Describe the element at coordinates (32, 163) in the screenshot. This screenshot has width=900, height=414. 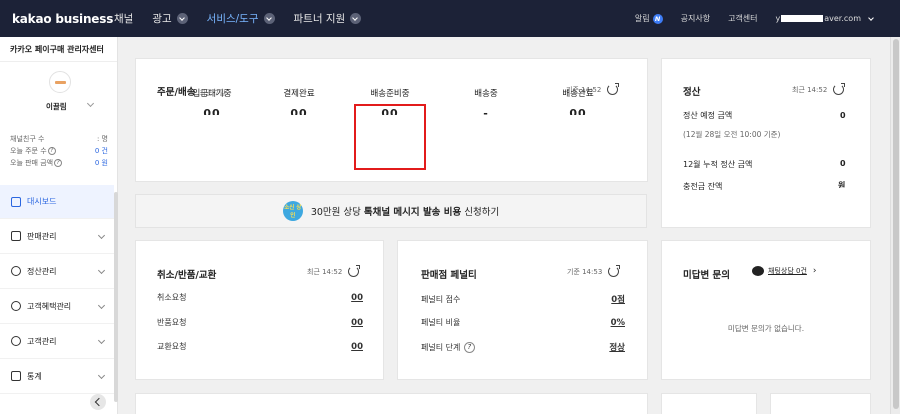
I see `stat-label: 오늘 판매 금액` at that location.